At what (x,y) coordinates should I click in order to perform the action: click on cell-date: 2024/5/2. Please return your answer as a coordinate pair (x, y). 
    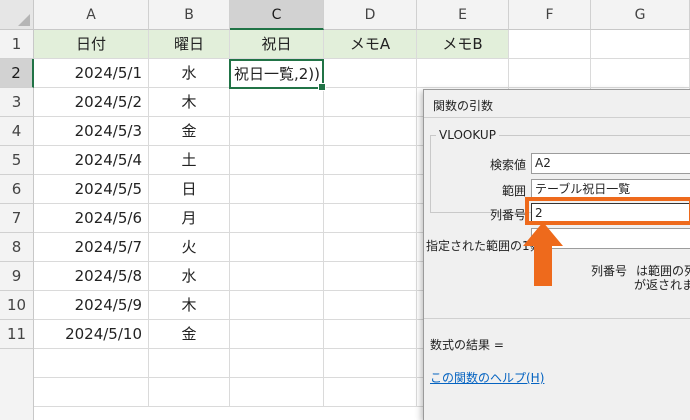
    Looking at the image, I should click on (91, 102).